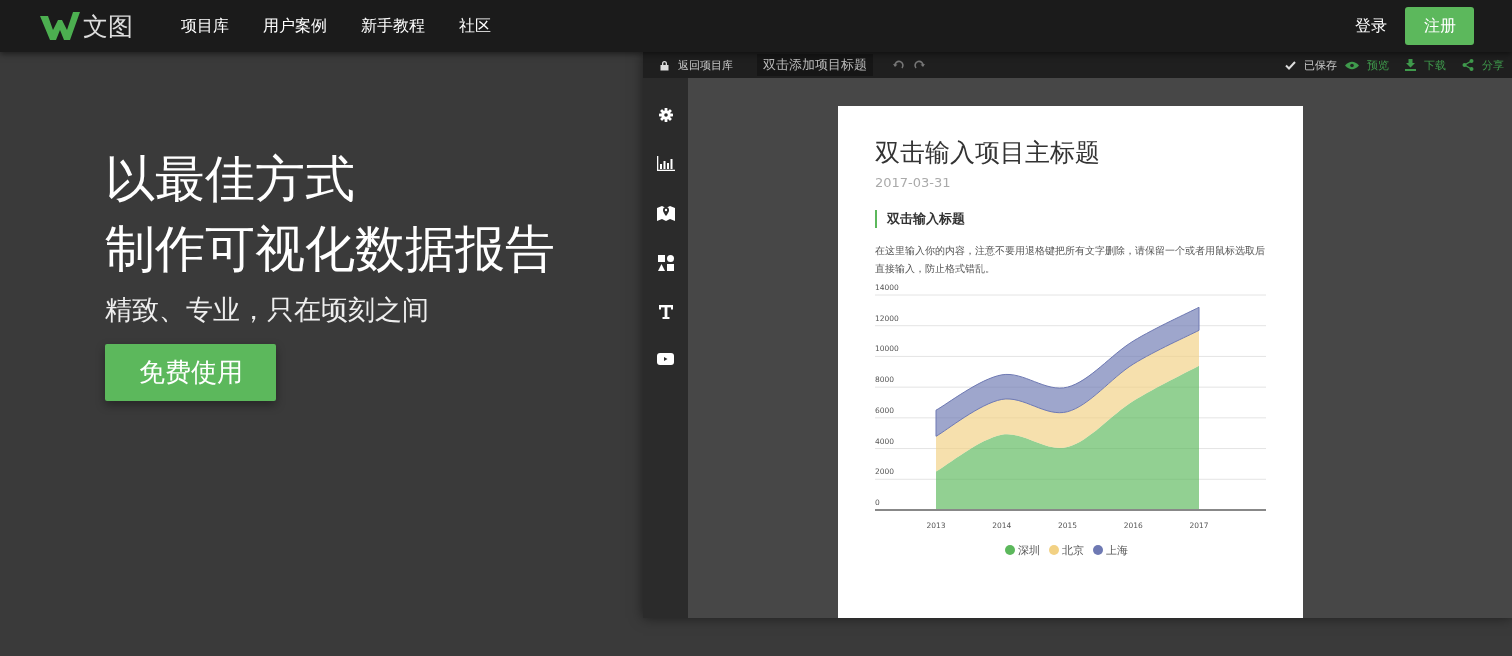  Describe the element at coordinates (475, 26) in the screenshot. I see `nav-link: 社区` at that location.